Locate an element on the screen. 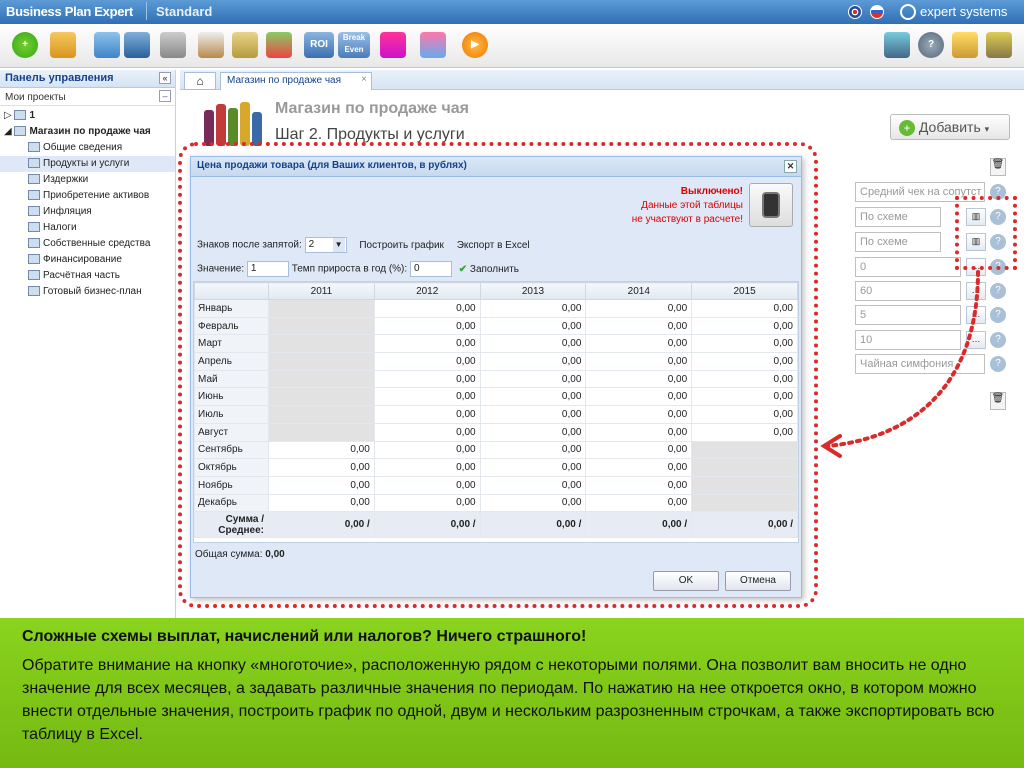  tab-bar: ⌂ Магазин по продаже чая × is located at coordinates (602, 80).